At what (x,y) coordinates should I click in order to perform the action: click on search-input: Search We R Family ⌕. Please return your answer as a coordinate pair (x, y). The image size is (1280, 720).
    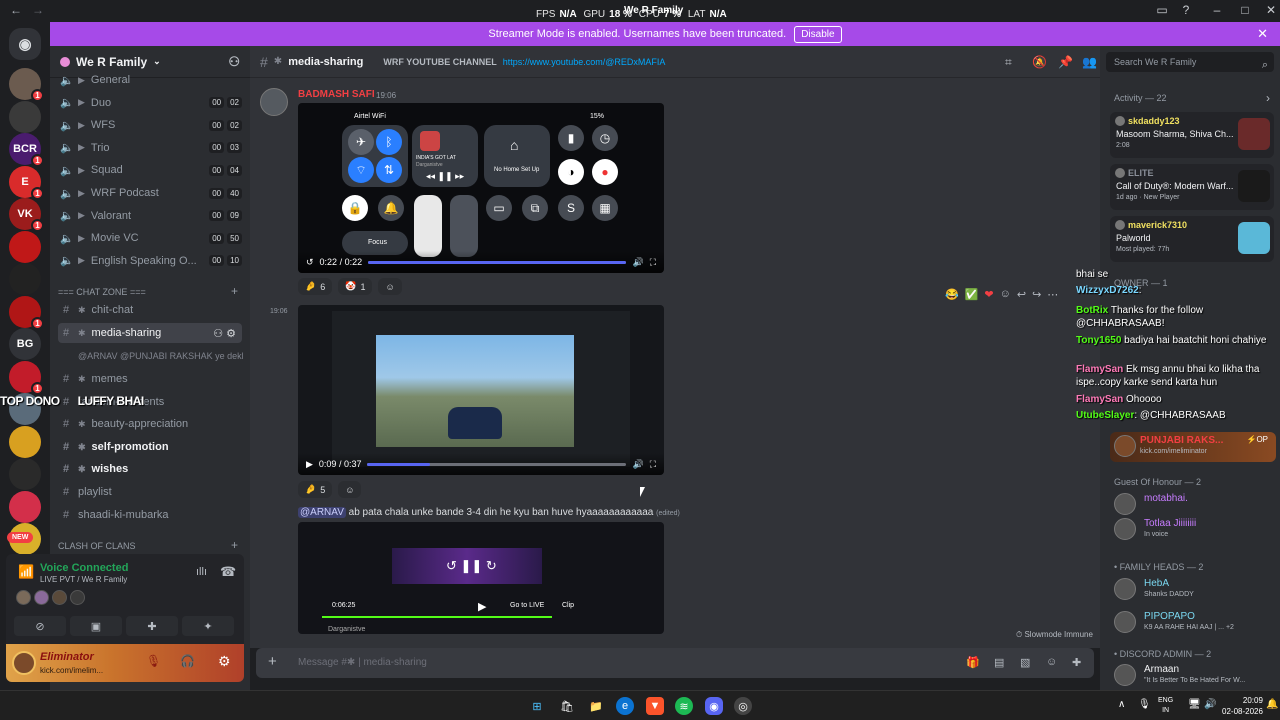
    Looking at the image, I should click on (1190, 62).